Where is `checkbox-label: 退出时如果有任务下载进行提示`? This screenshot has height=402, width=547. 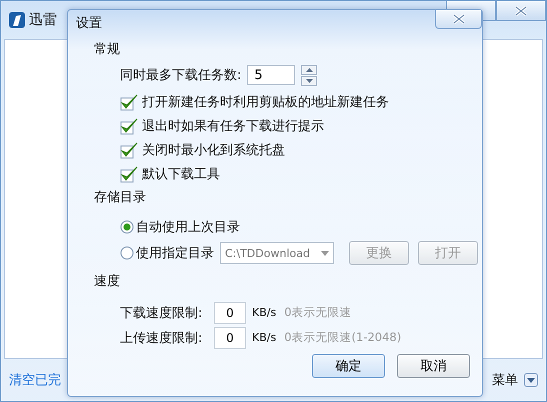
checkbox-label: 退出时如果有任务下载进行提示 is located at coordinates (233, 126).